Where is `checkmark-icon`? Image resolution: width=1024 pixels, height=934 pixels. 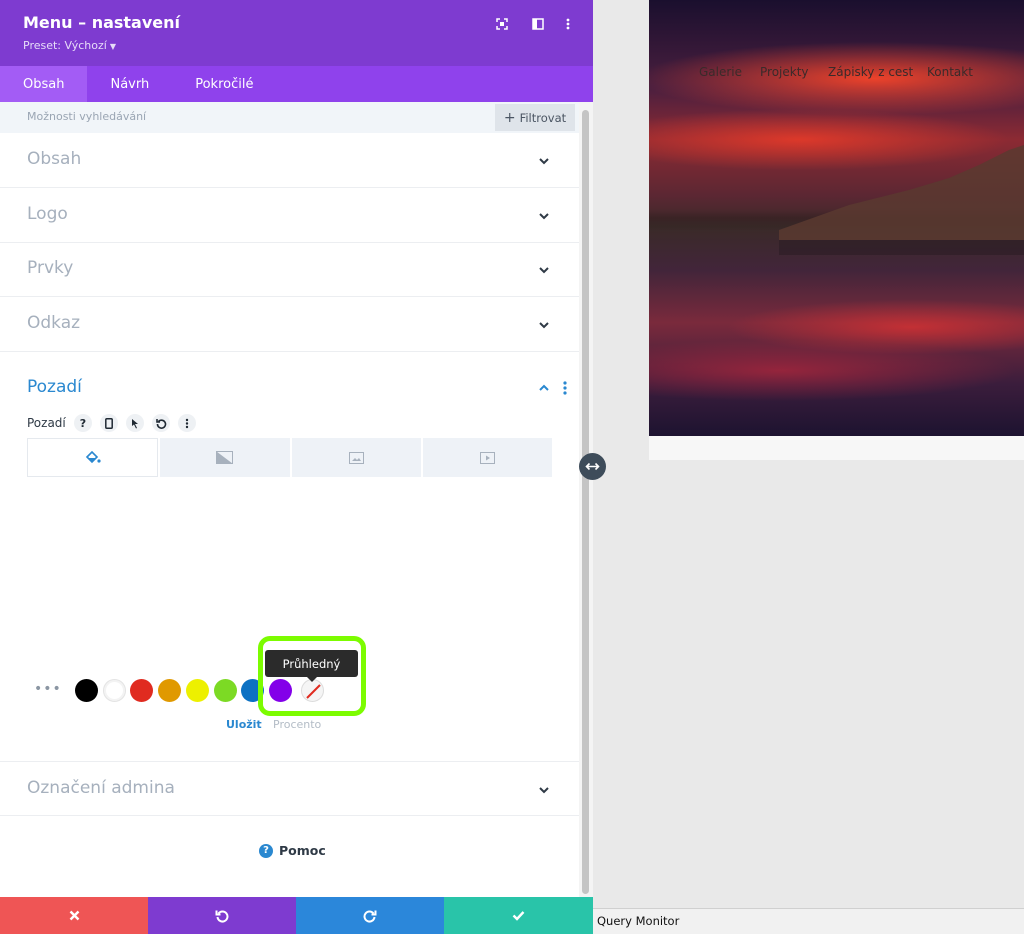 checkmark-icon is located at coordinates (518, 916).